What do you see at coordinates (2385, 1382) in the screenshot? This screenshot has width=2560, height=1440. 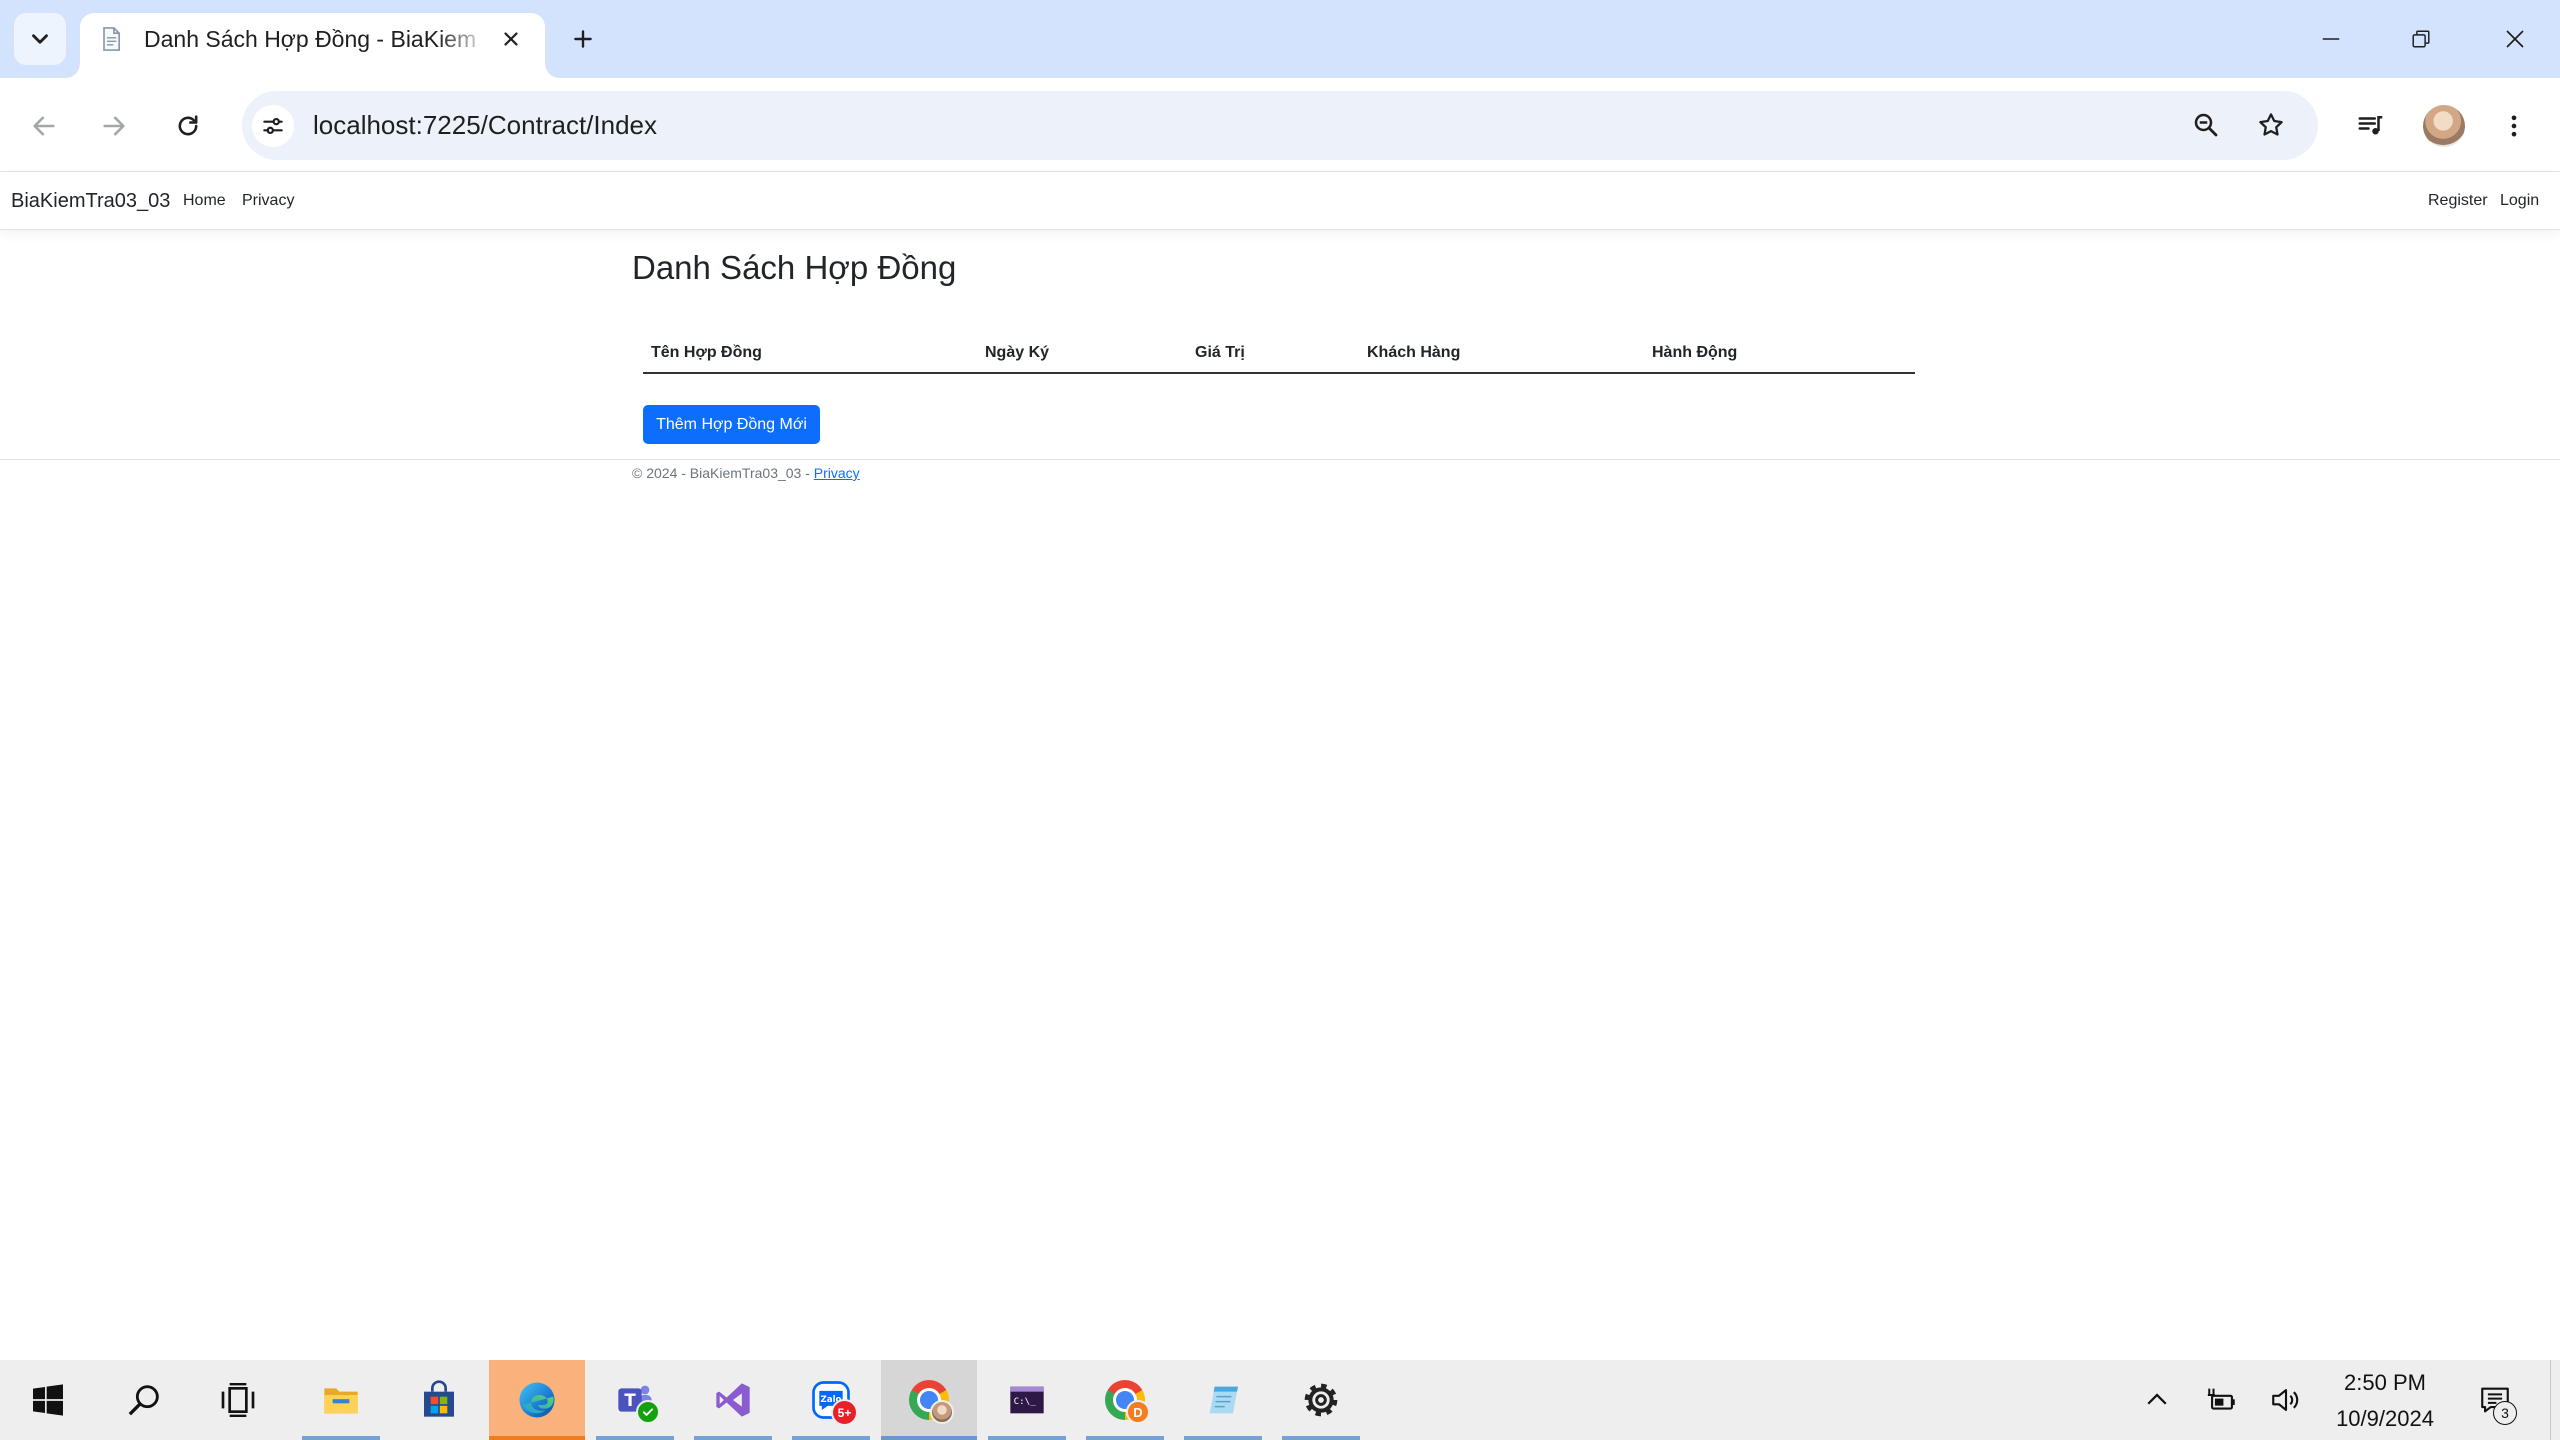 I see `clock-time: 2:50 PM` at bounding box center [2385, 1382].